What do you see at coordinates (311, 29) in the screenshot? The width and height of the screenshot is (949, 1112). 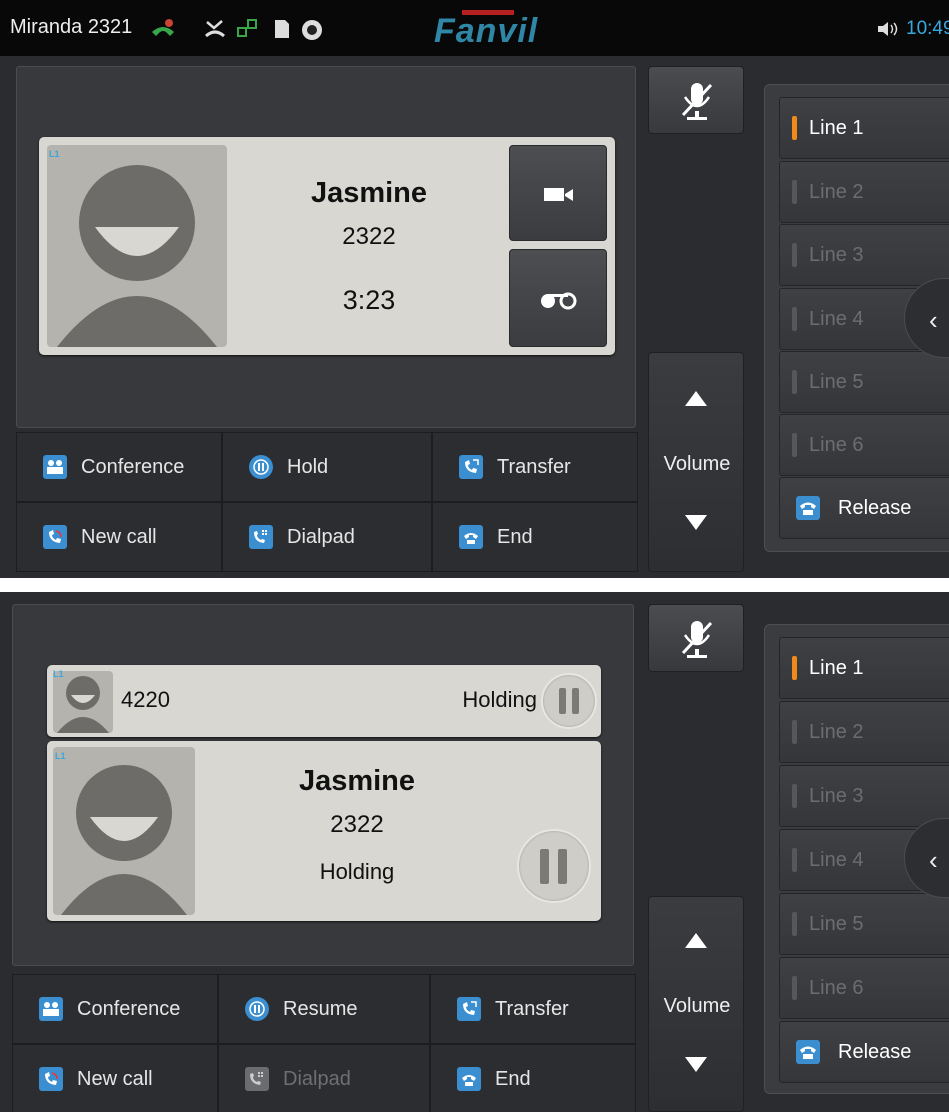 I see `speaker-status-icon` at bounding box center [311, 29].